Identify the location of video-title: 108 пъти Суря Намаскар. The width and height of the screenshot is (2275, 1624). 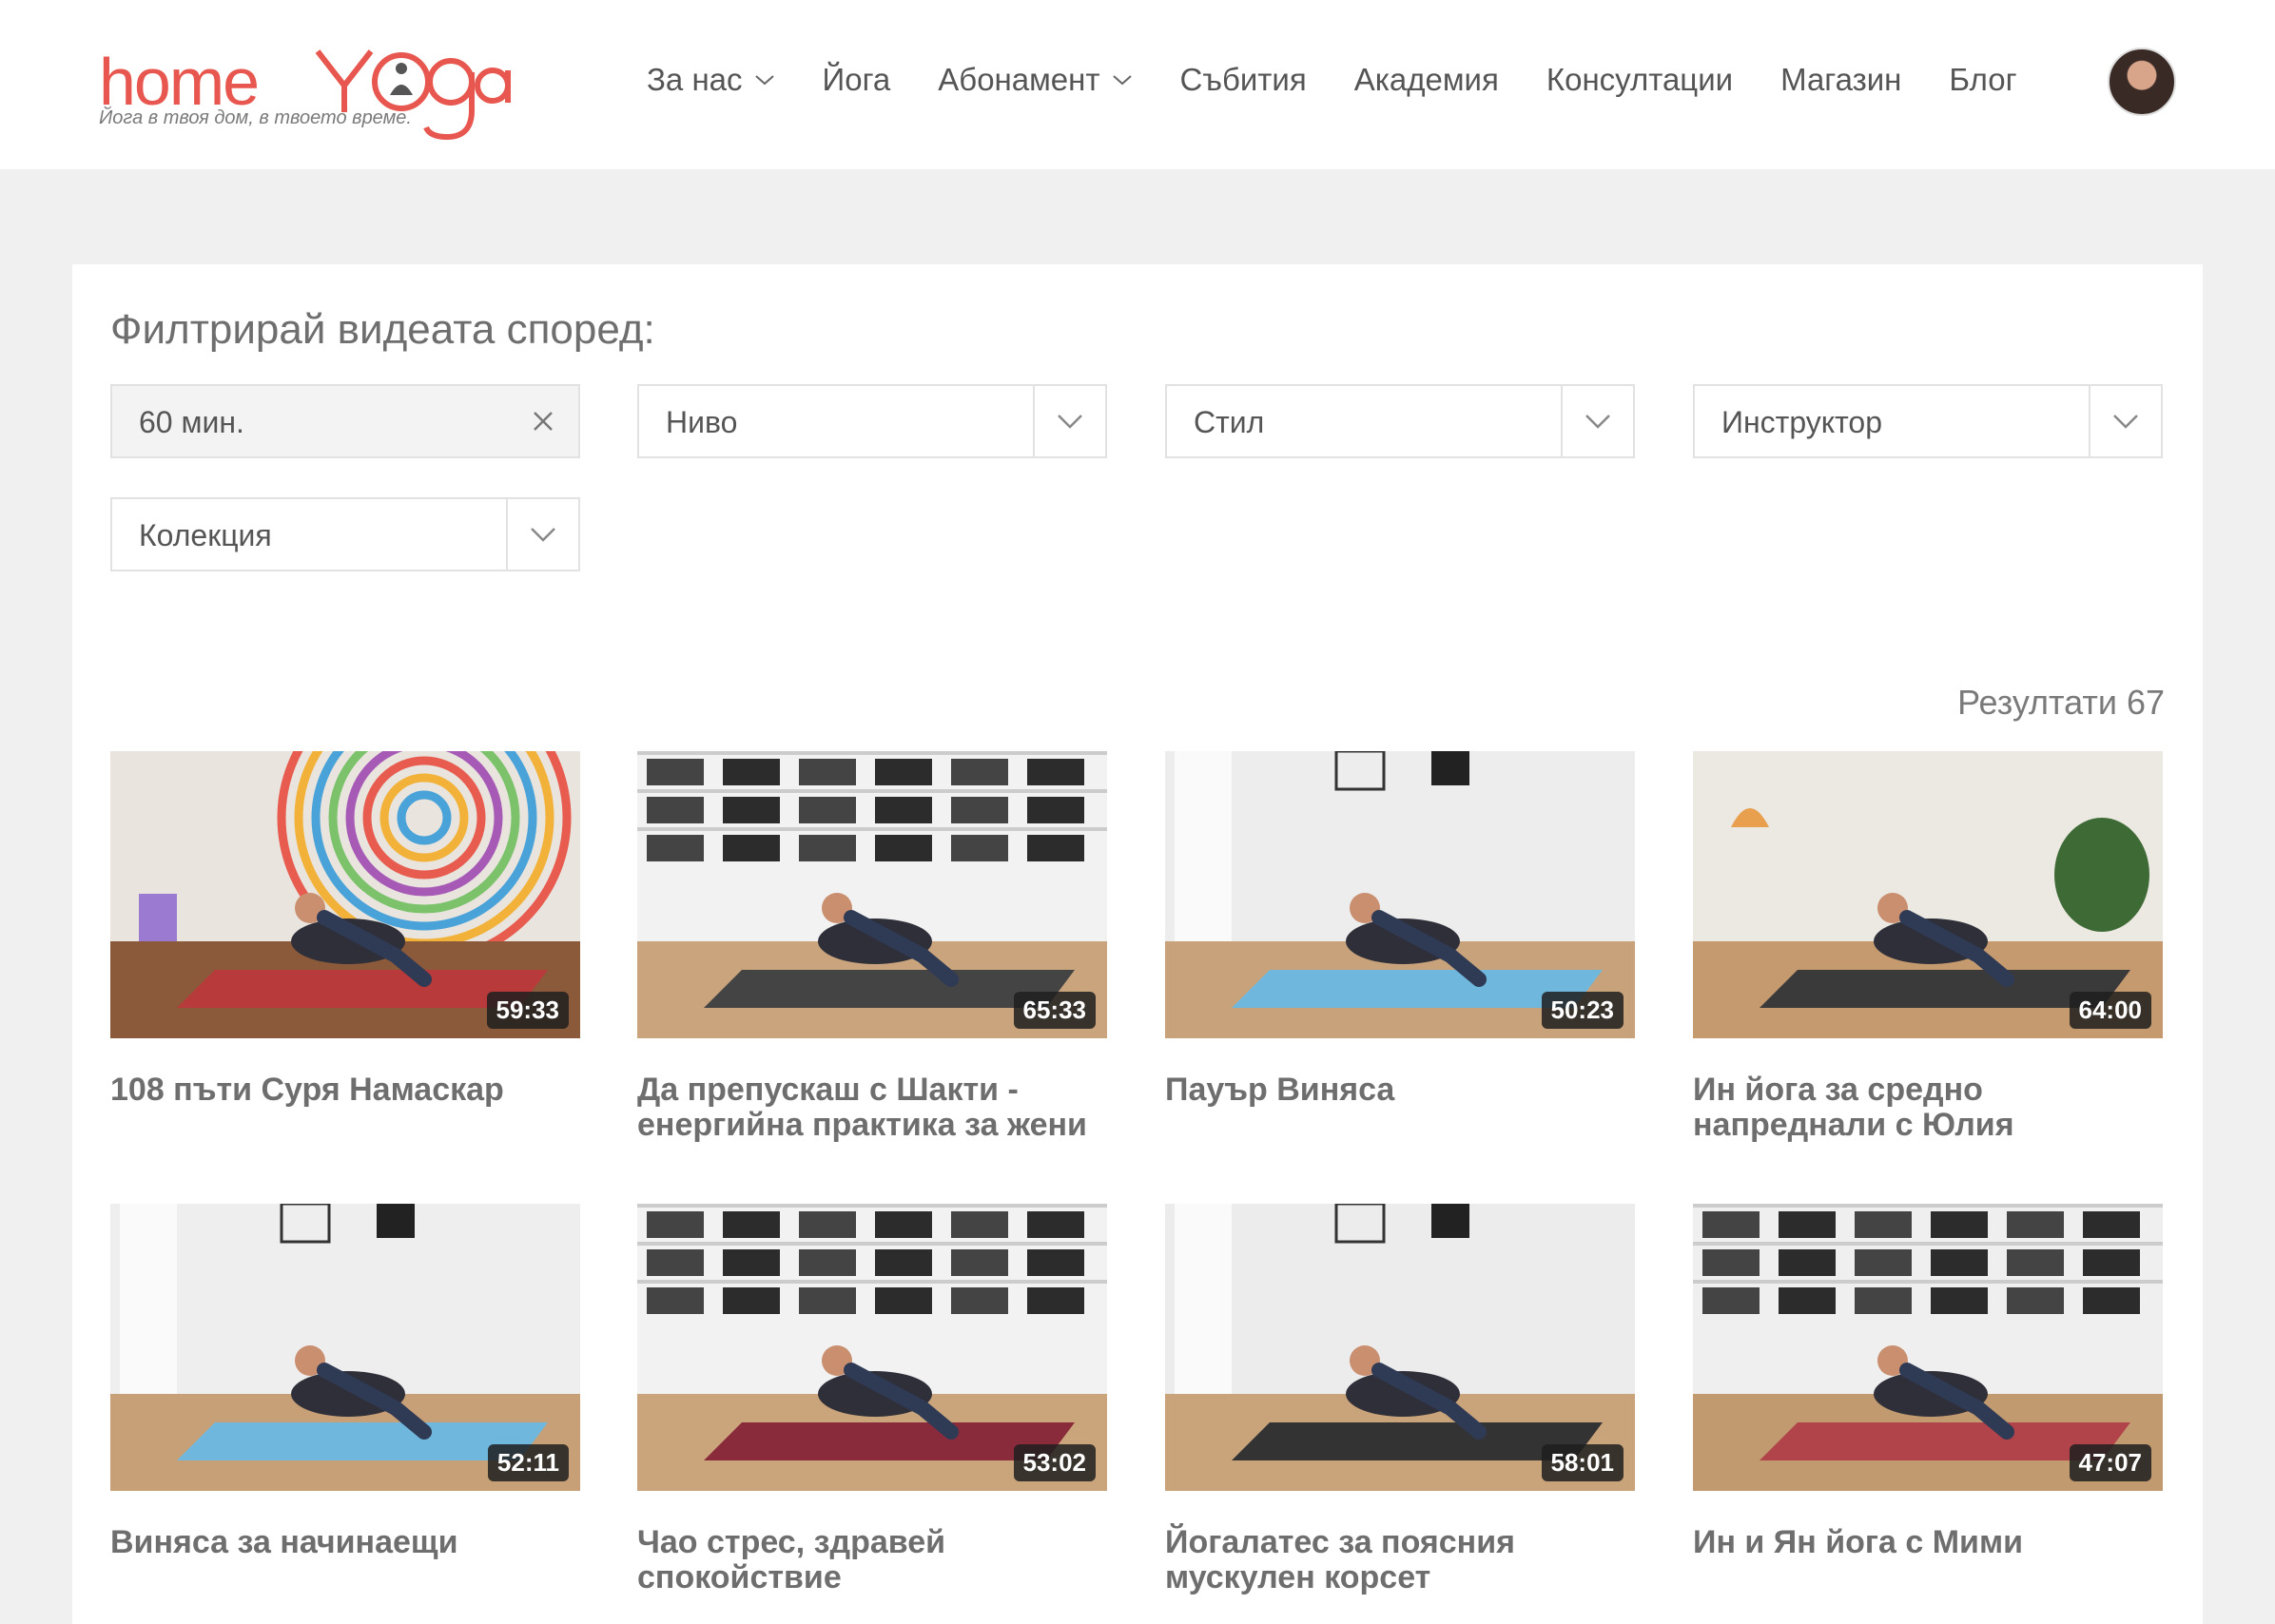
(345, 1090).